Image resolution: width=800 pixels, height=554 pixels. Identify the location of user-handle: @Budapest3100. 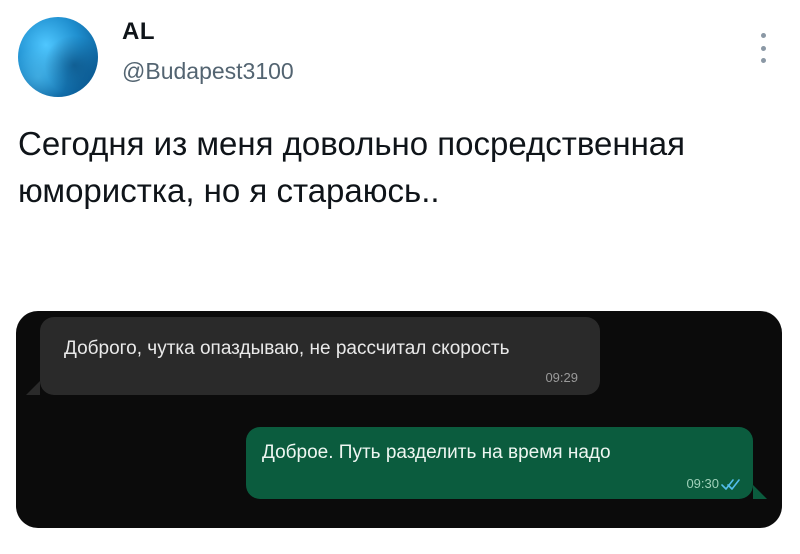
(208, 71).